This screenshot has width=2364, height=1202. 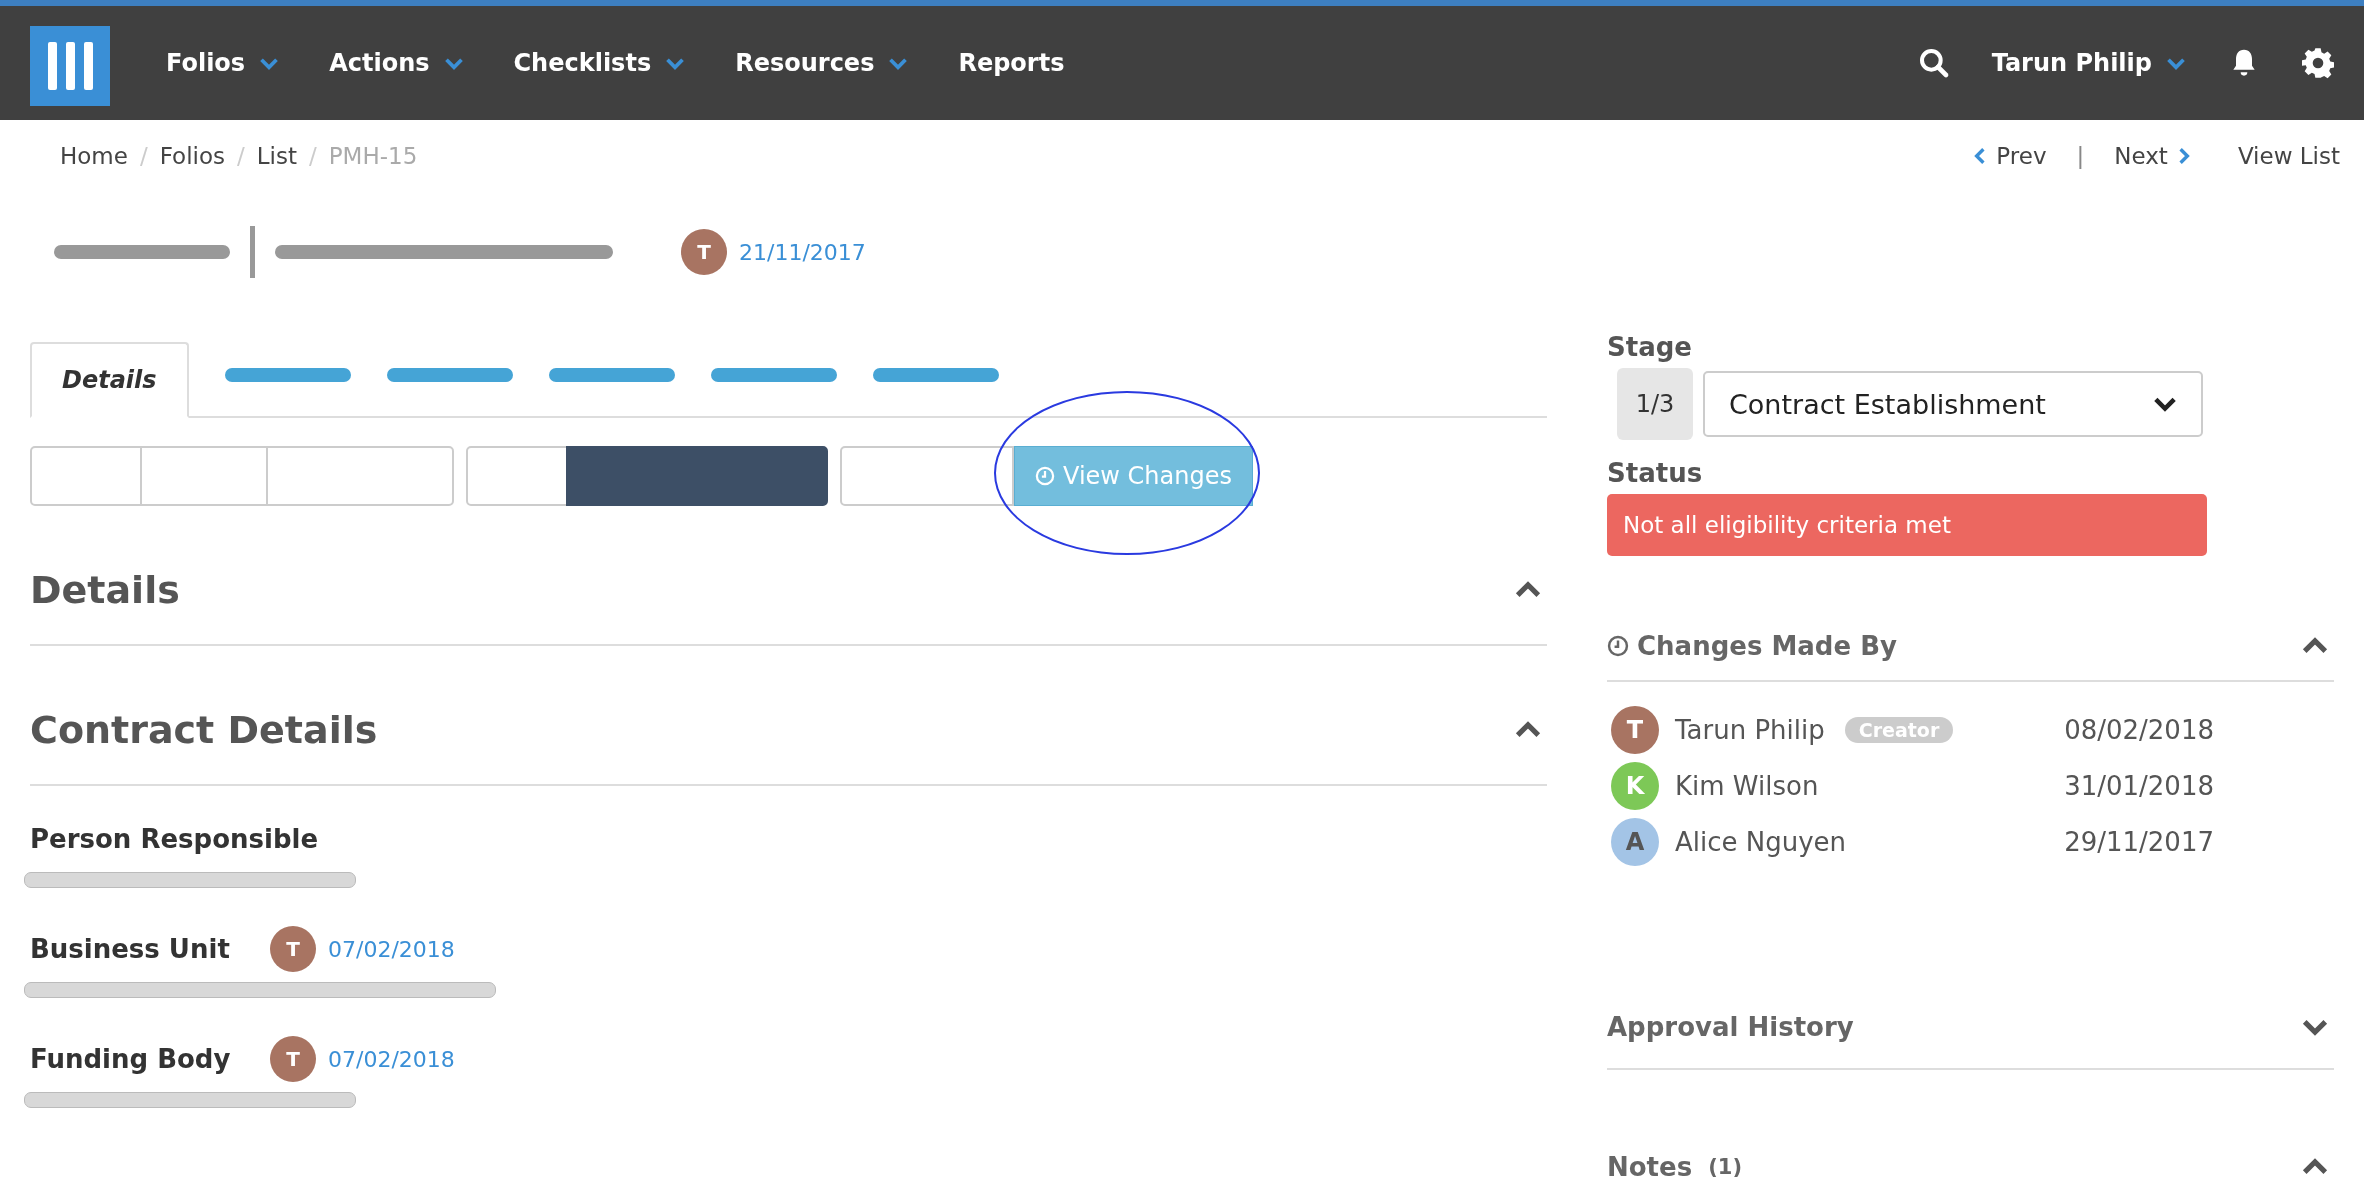 What do you see at coordinates (1980, 156) in the screenshot?
I see `chevron-left-icon` at bounding box center [1980, 156].